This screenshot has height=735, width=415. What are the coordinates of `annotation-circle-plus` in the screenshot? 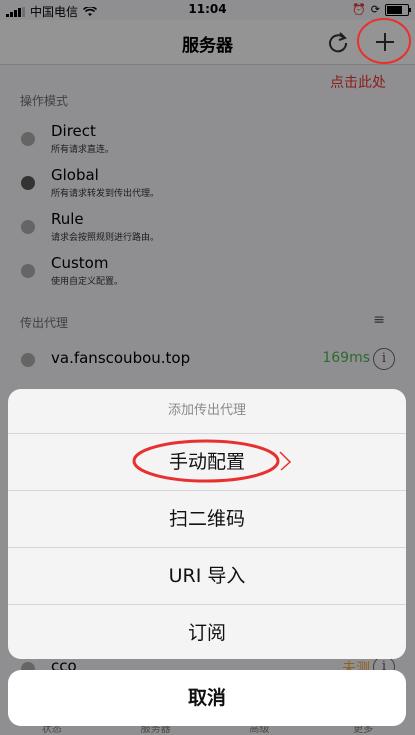 It's located at (384, 41).